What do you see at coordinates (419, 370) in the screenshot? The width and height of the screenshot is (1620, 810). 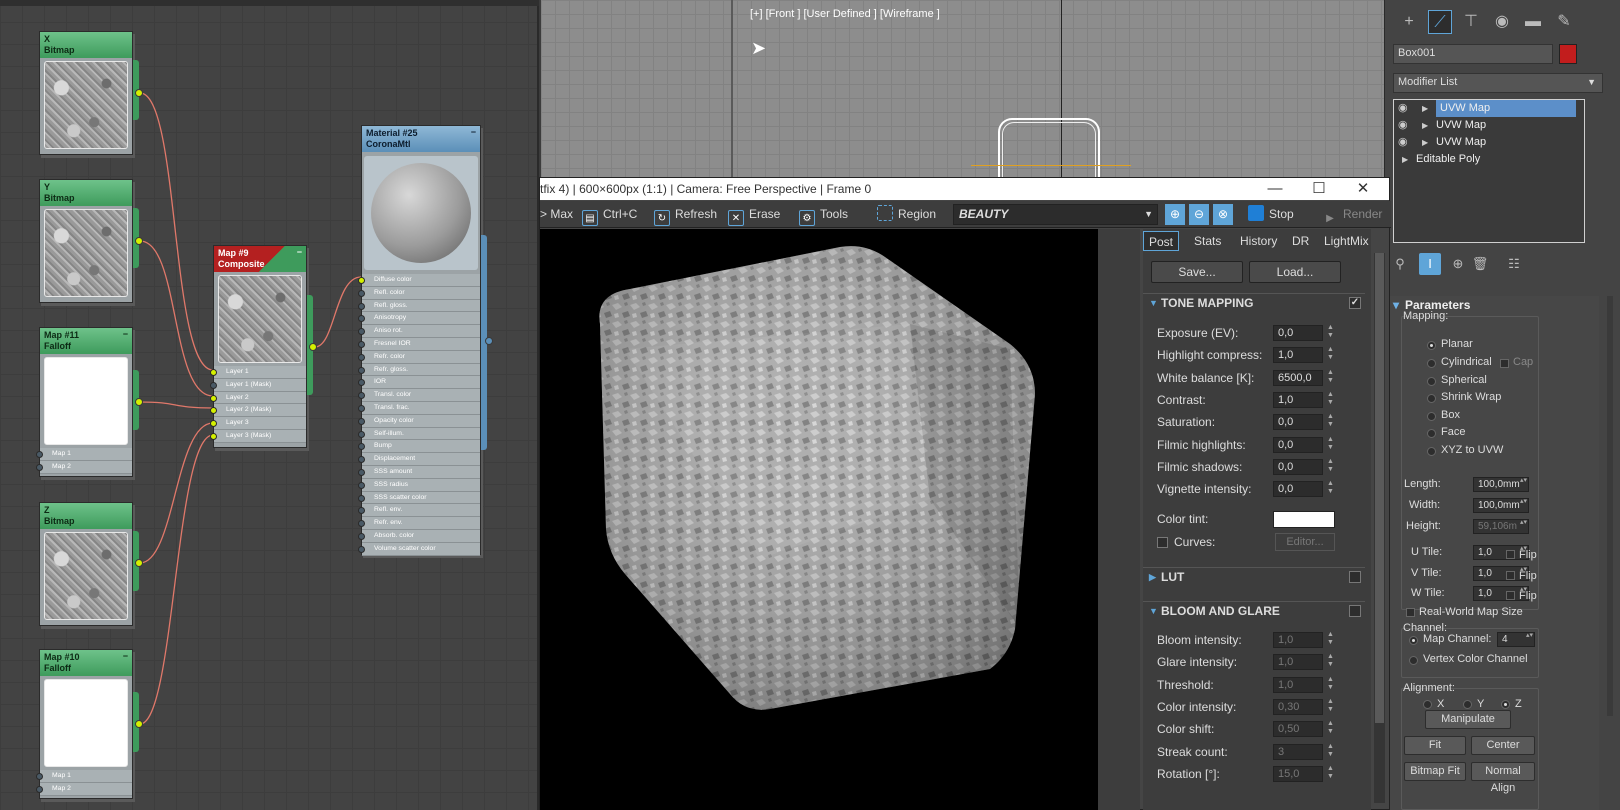 I see `slot-refr-gloss: Refr. gloss.` at bounding box center [419, 370].